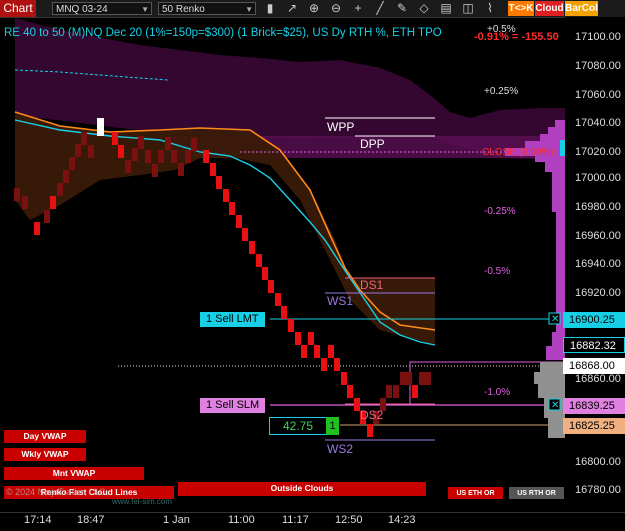  I want to click on wpp-label: WPP, so click(341, 127).